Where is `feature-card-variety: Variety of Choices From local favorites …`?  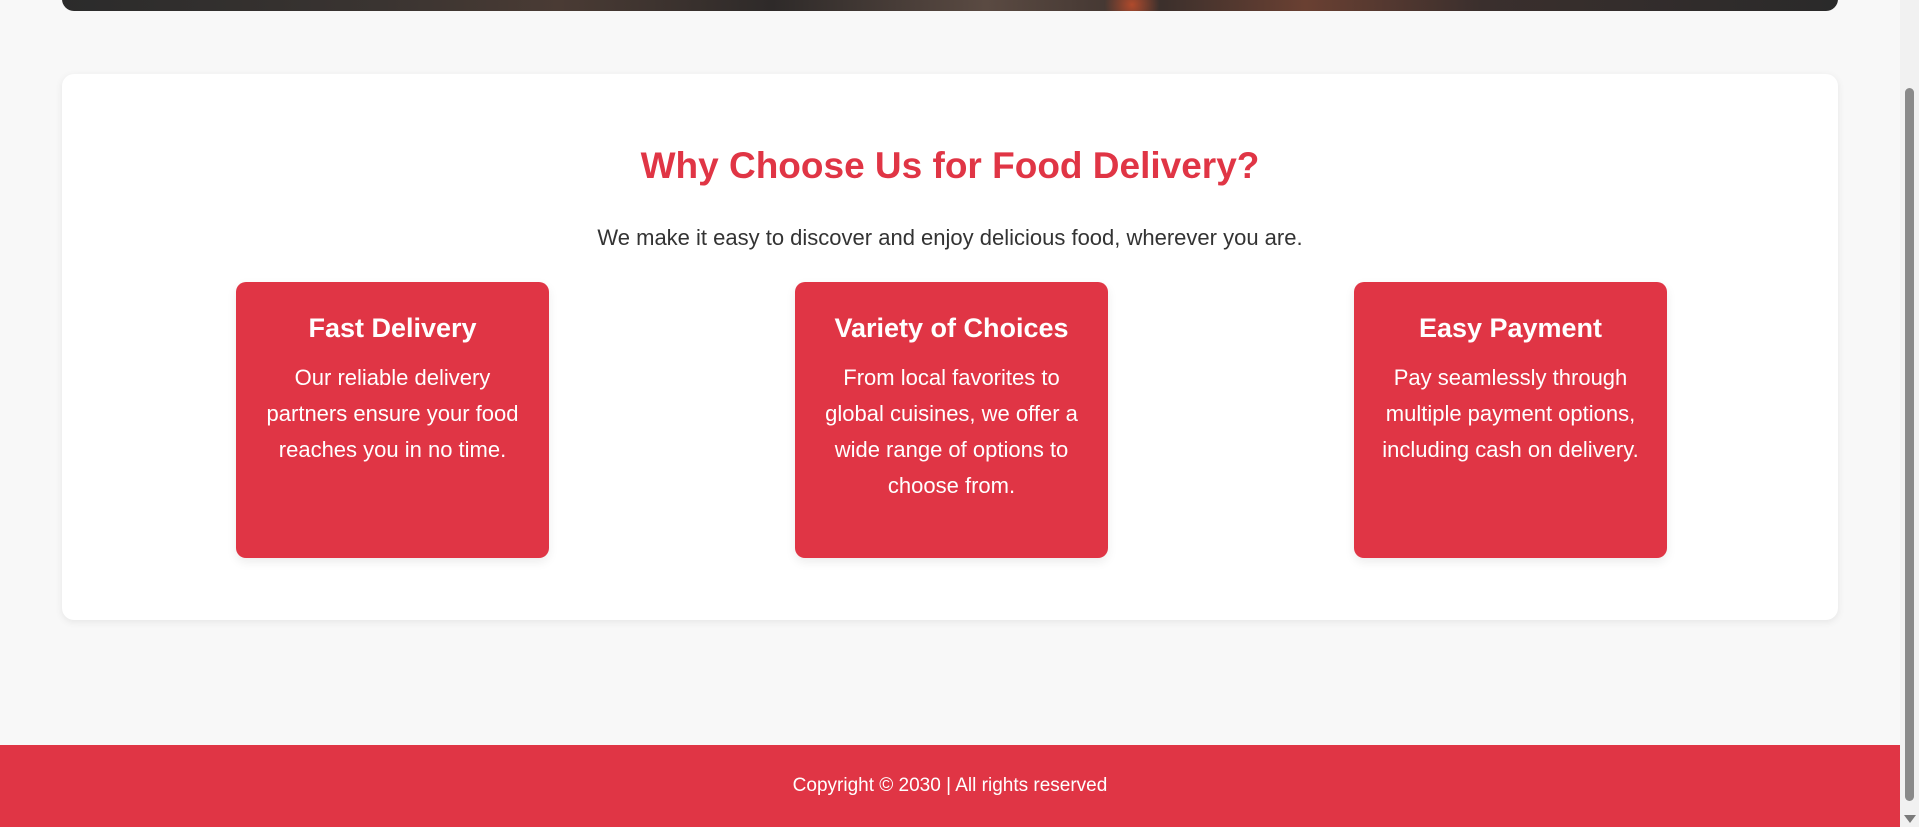 feature-card-variety: Variety of Choices From local favorites … is located at coordinates (951, 420).